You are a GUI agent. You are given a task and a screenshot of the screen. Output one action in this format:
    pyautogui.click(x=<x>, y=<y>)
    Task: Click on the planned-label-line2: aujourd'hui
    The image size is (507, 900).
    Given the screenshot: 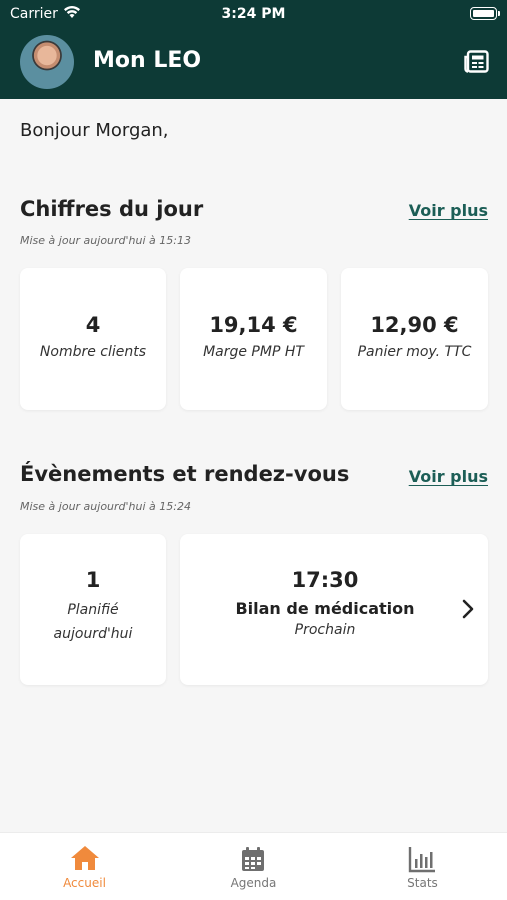 What is the action you would take?
    pyautogui.click(x=93, y=634)
    